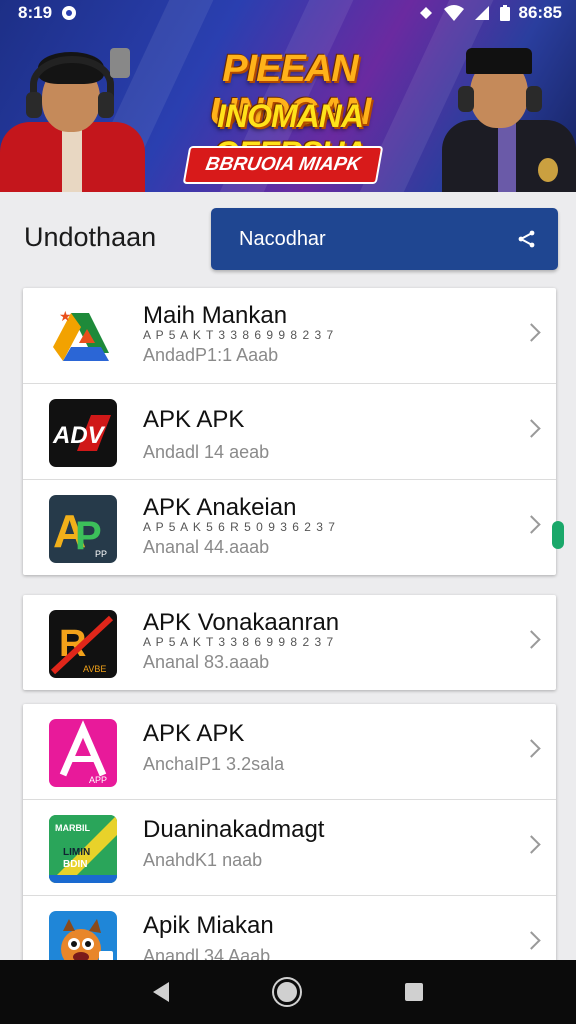 The width and height of the screenshot is (576, 1024). Describe the element at coordinates (558, 535) in the screenshot. I see `scroll-indicator` at that location.